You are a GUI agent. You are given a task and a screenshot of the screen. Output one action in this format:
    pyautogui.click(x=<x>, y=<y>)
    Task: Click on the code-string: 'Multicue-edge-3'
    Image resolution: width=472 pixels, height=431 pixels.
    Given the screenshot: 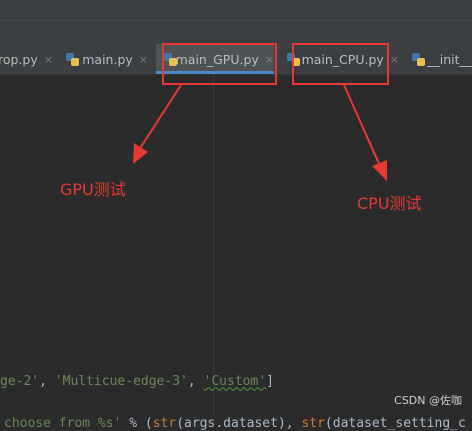 What is the action you would take?
    pyautogui.click(x=121, y=381)
    